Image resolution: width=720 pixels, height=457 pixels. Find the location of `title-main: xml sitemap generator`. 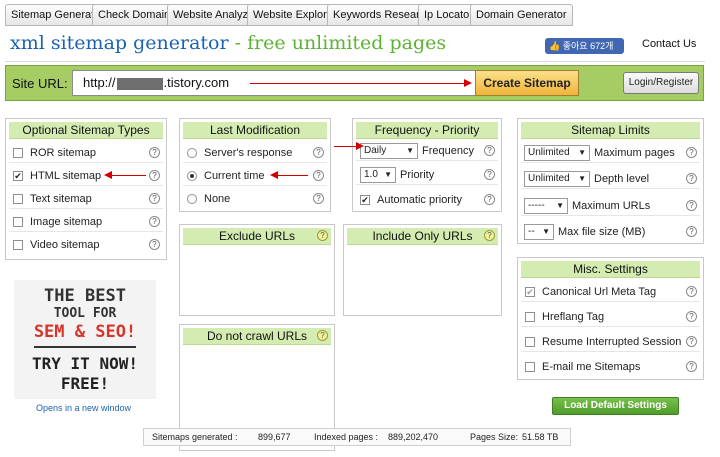

title-main: xml sitemap generator is located at coordinates (119, 43).